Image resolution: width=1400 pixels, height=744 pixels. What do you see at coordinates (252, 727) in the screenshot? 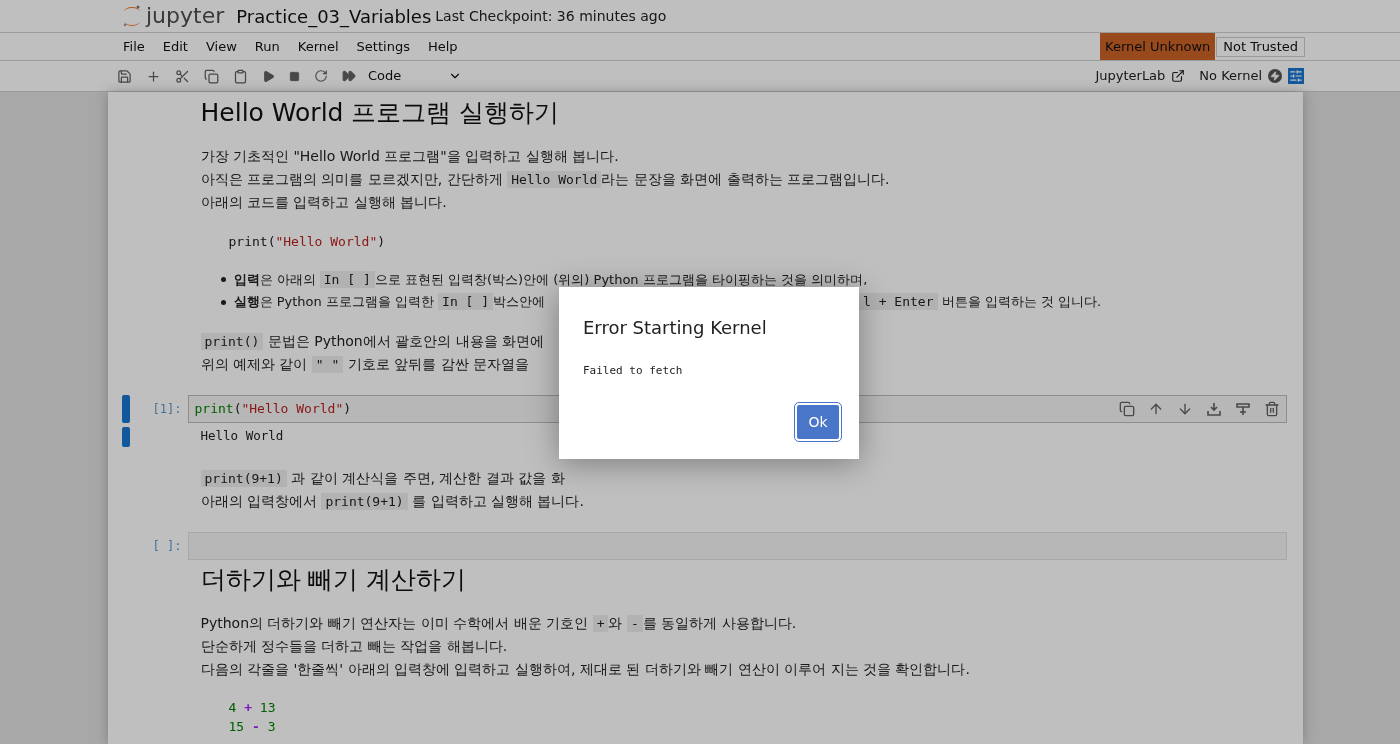
I see `code-example: 15 - 3` at bounding box center [252, 727].